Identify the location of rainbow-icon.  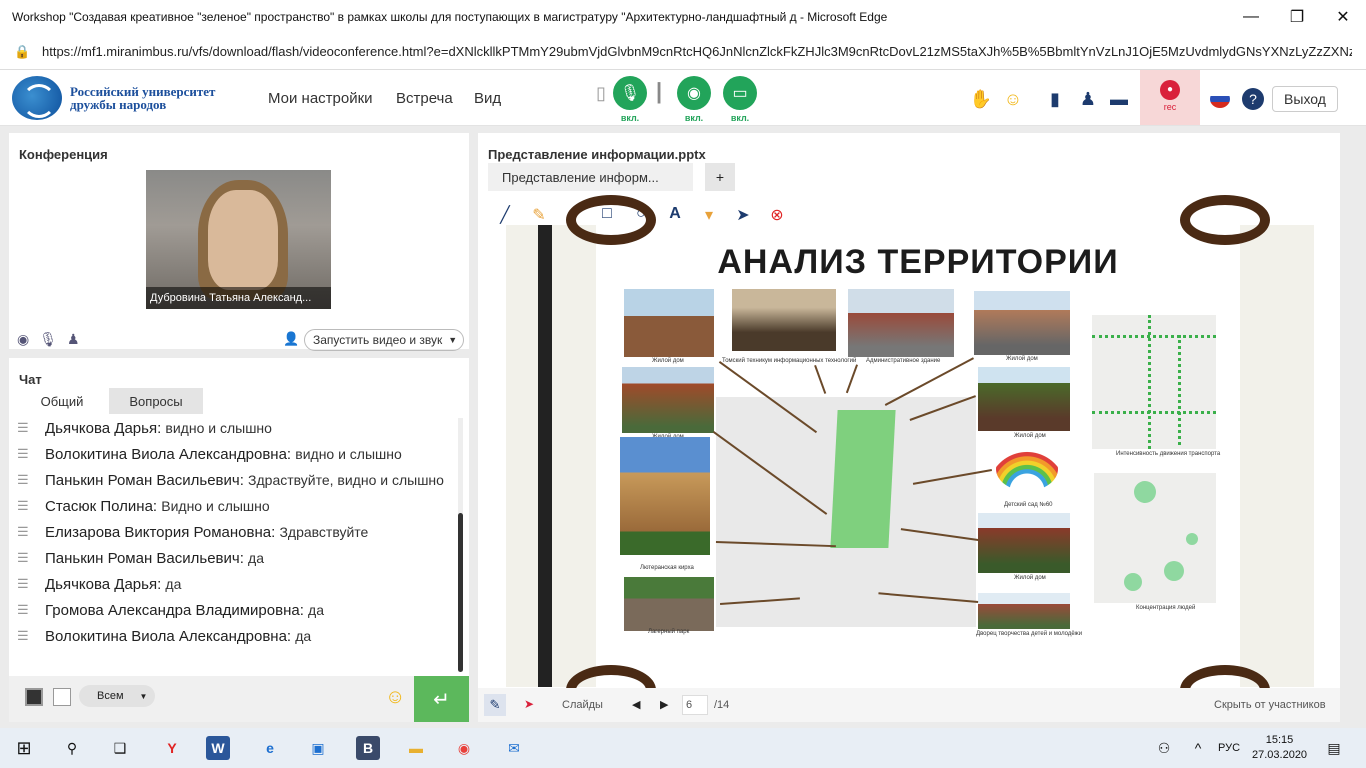
(1027, 469).